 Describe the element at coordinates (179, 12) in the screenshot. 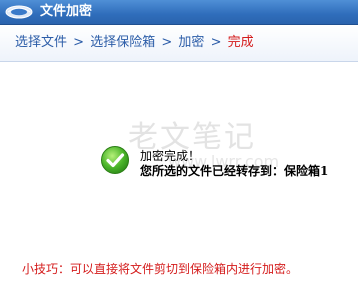

I see `window-titlebar: 文件加密` at that location.